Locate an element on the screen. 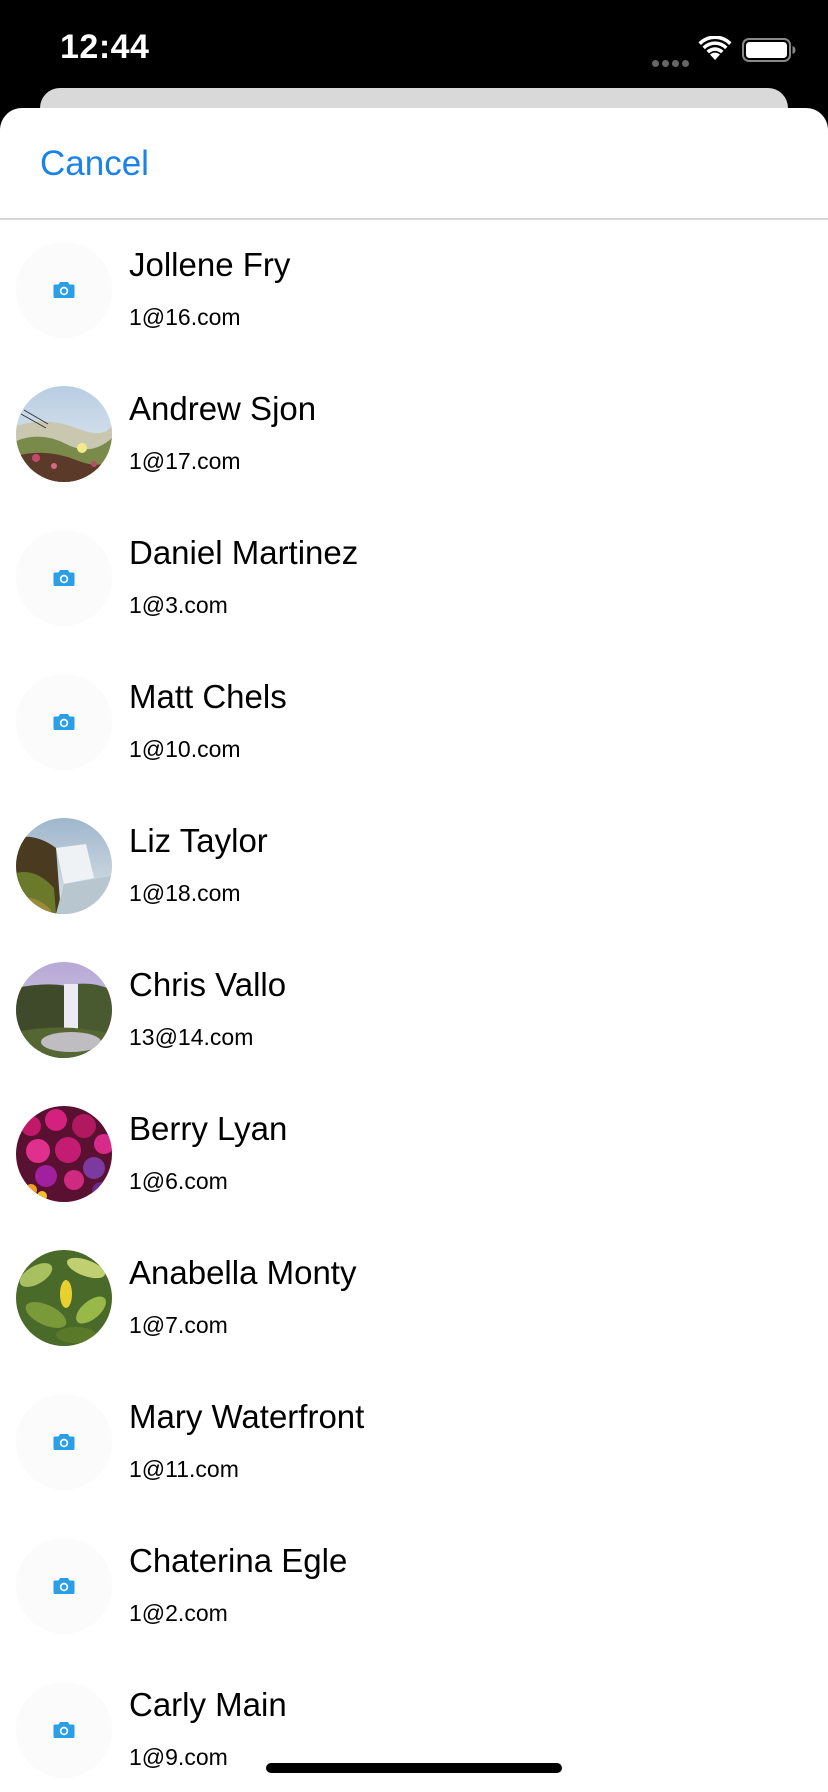 The height and width of the screenshot is (1792, 828). contact-row: Daniel Martinez 1@3.com is located at coordinates (414, 580).